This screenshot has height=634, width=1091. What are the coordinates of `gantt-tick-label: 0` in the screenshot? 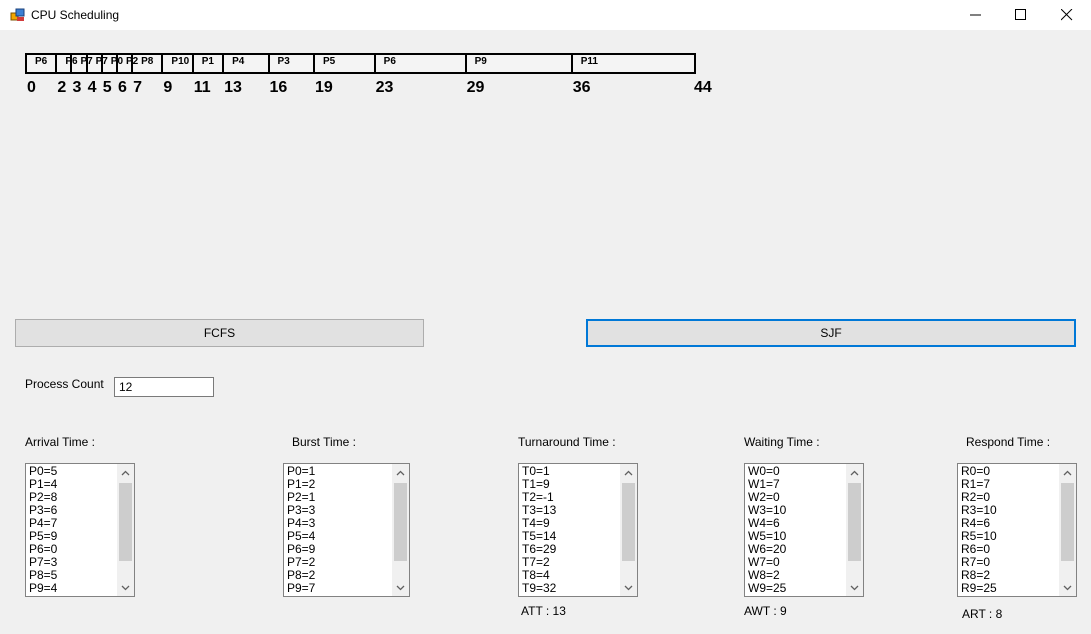 It's located at (31, 87).